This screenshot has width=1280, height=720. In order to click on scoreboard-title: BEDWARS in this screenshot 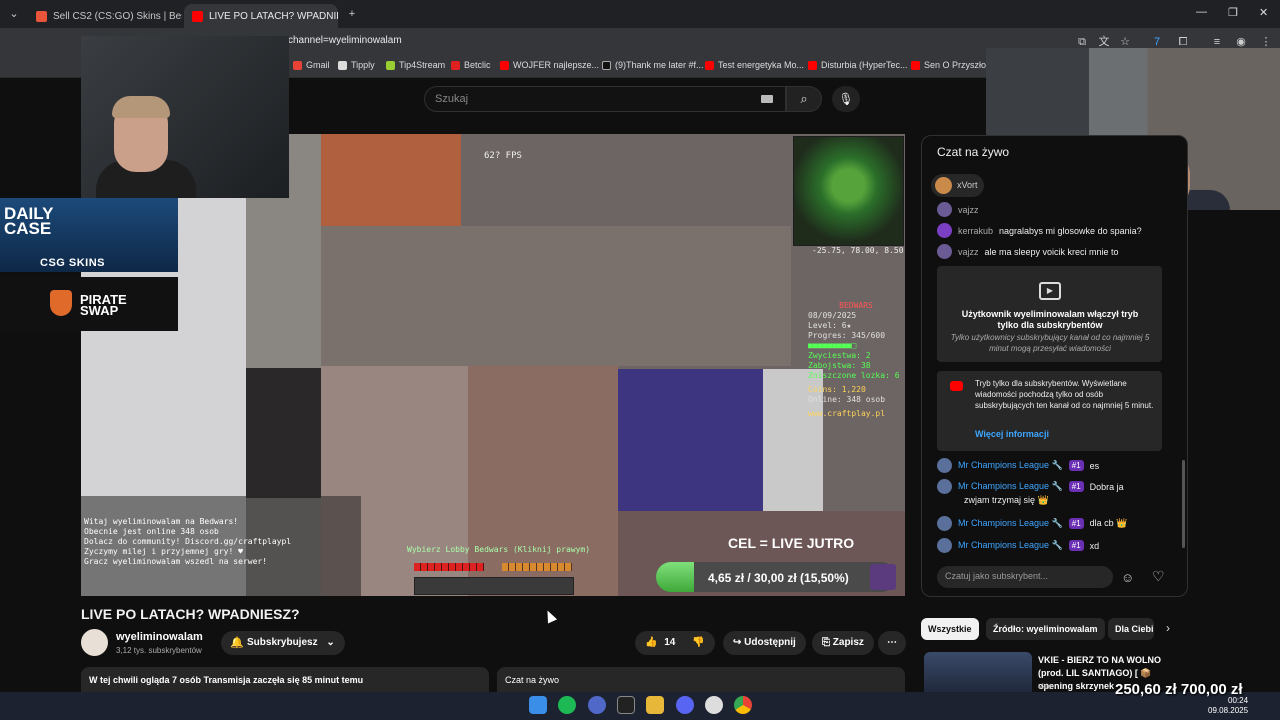, I will do `click(856, 305)`.